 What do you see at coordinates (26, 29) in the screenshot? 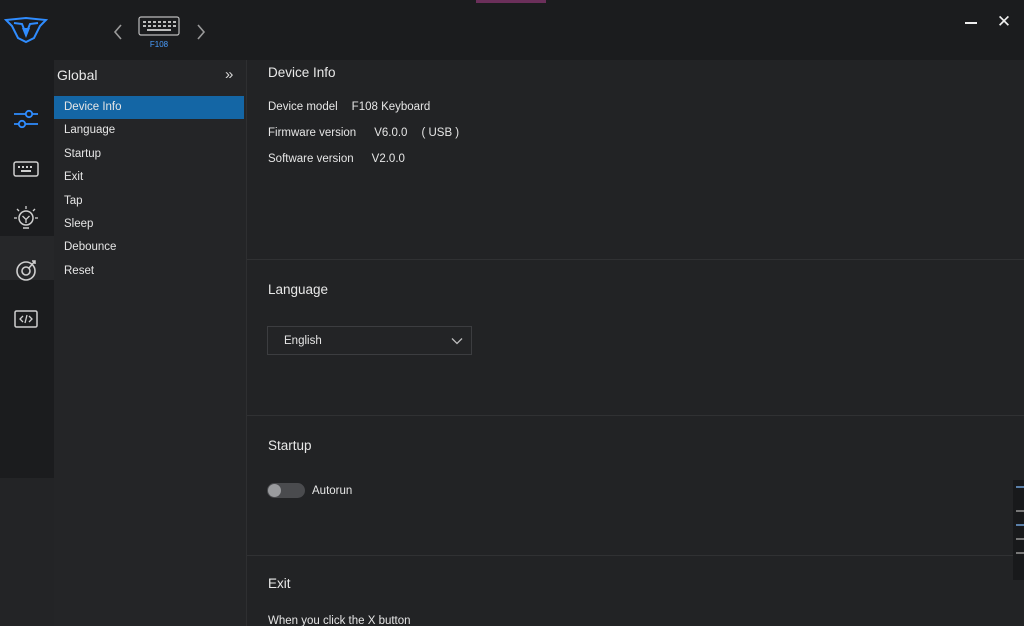
I see `spider-logo-icon` at bounding box center [26, 29].